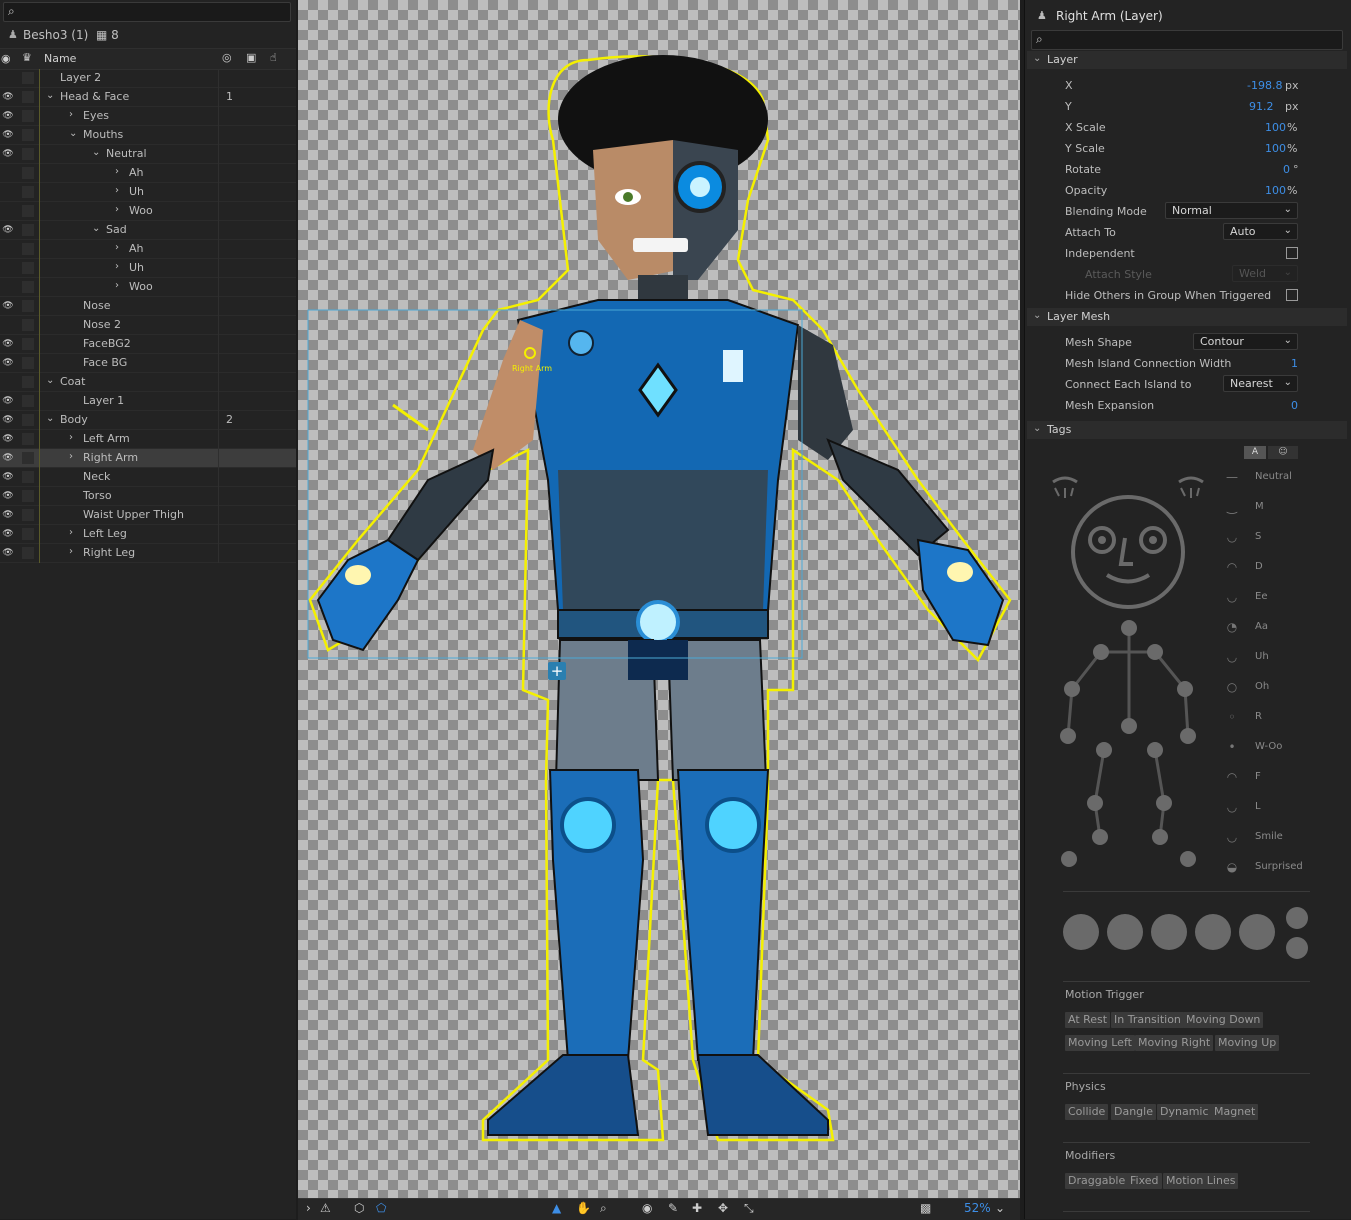 The height and width of the screenshot is (1220, 1351). What do you see at coordinates (1258, 806) in the screenshot?
I see `mouth-tag-label: L` at bounding box center [1258, 806].